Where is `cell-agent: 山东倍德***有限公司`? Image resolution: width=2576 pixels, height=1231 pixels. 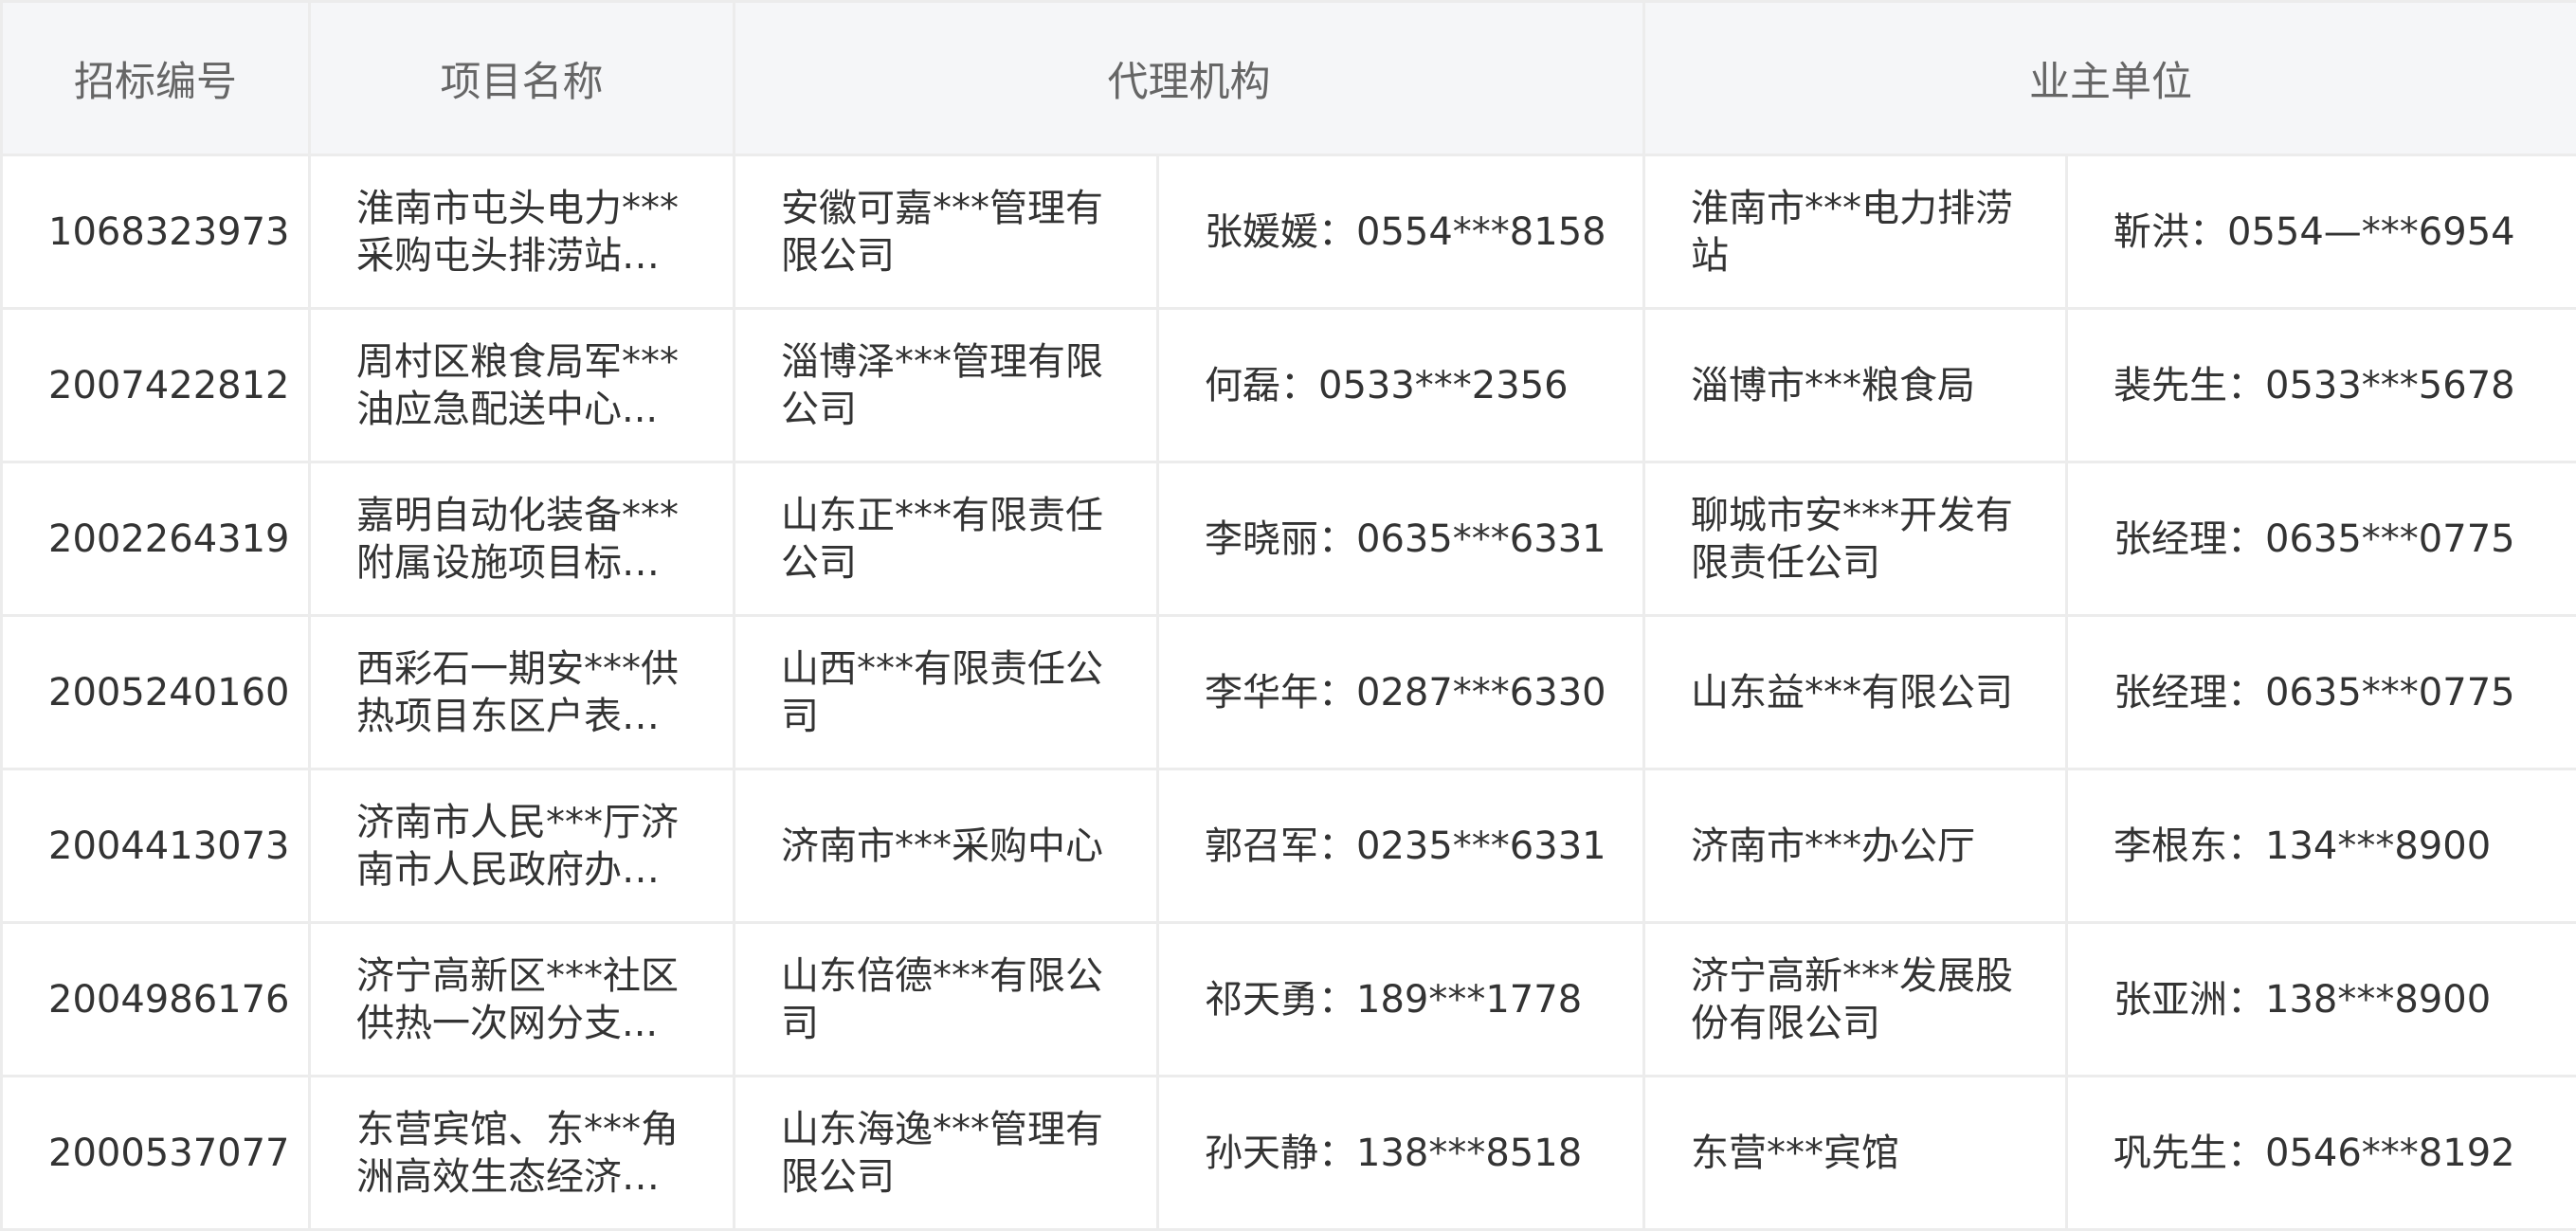
cell-agent: 山东倍德***有限公司 is located at coordinates (946, 999).